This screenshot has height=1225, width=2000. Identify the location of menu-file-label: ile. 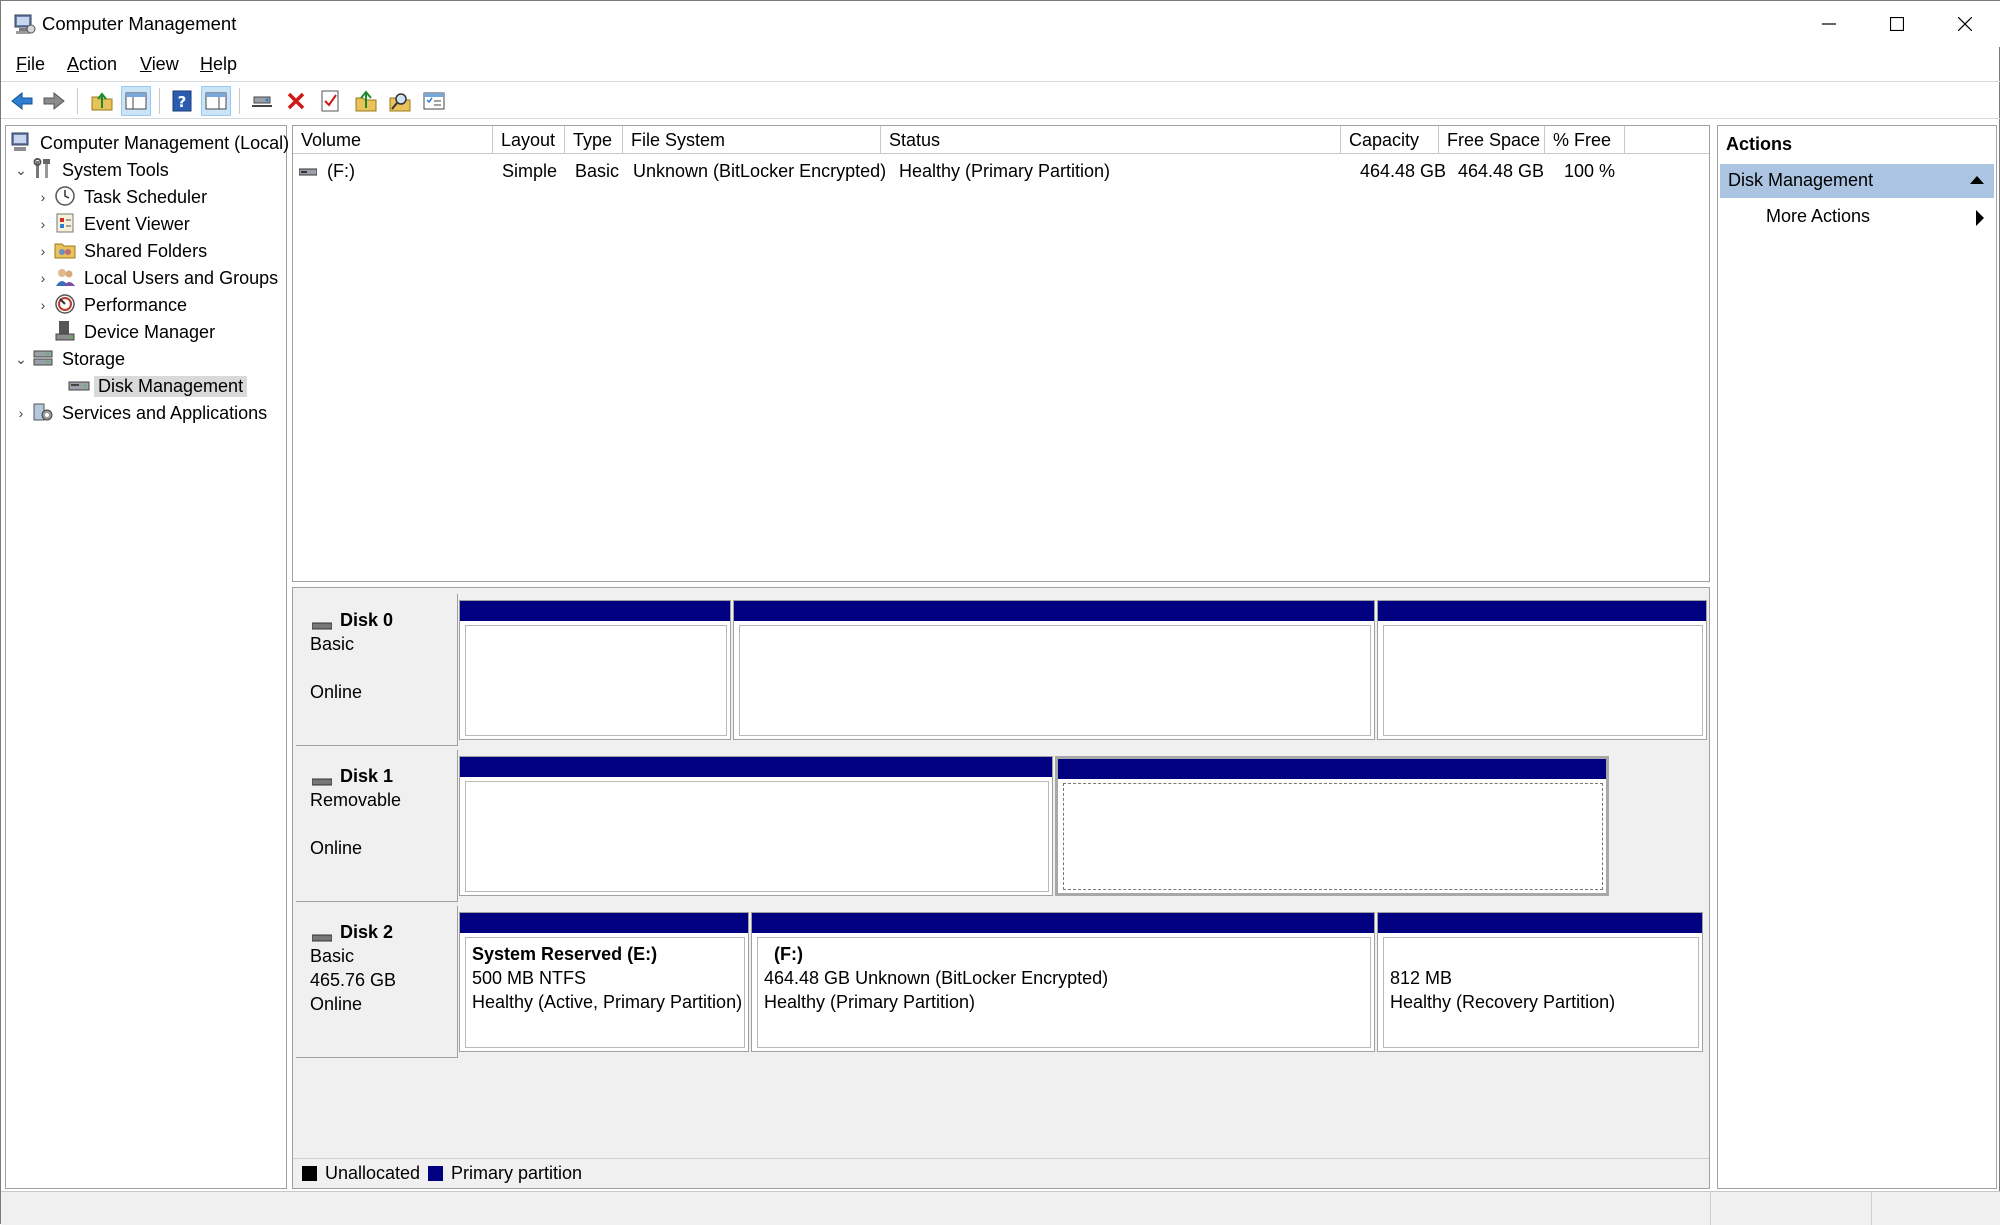
(36, 64).